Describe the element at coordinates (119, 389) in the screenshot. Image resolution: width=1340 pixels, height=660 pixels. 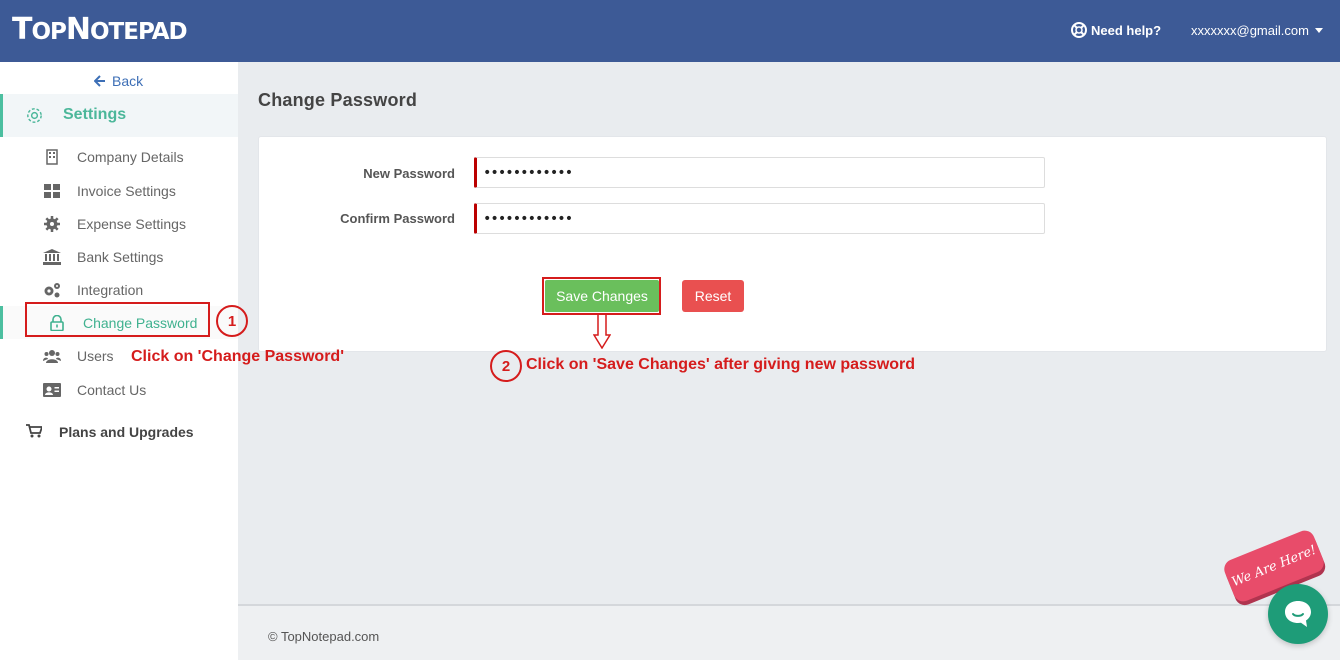
I see `sidebar-item-contact-us: Contact Us` at that location.